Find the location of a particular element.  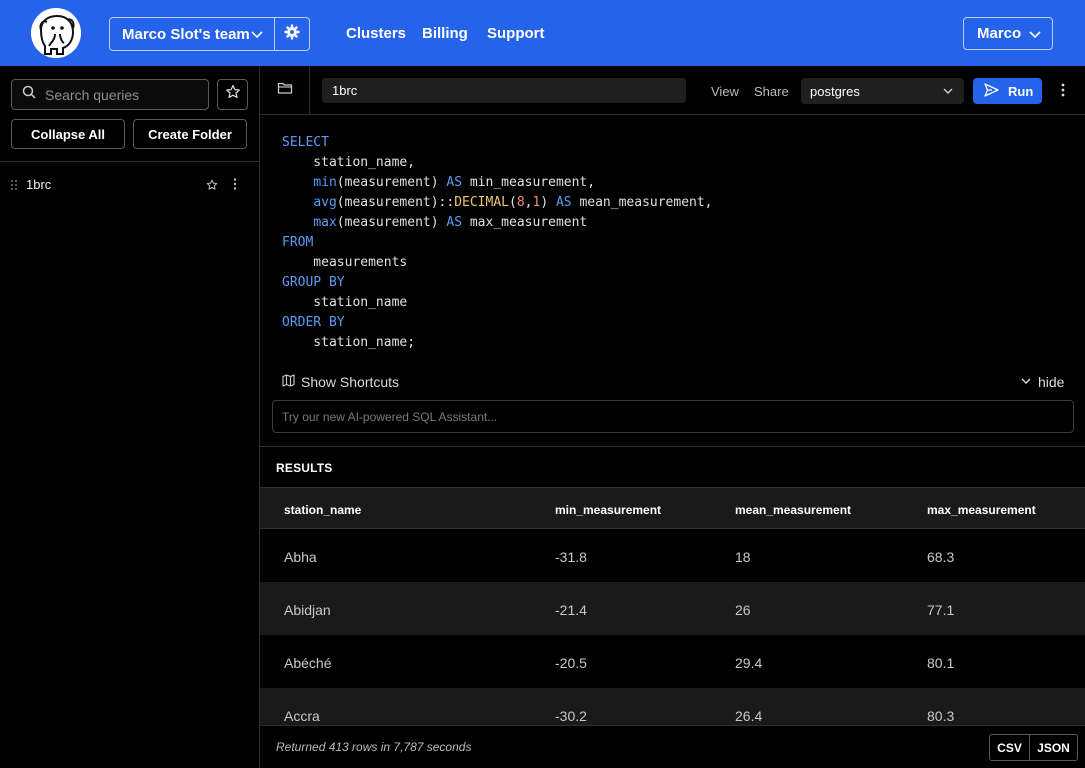

share-button: Share is located at coordinates (771, 91).